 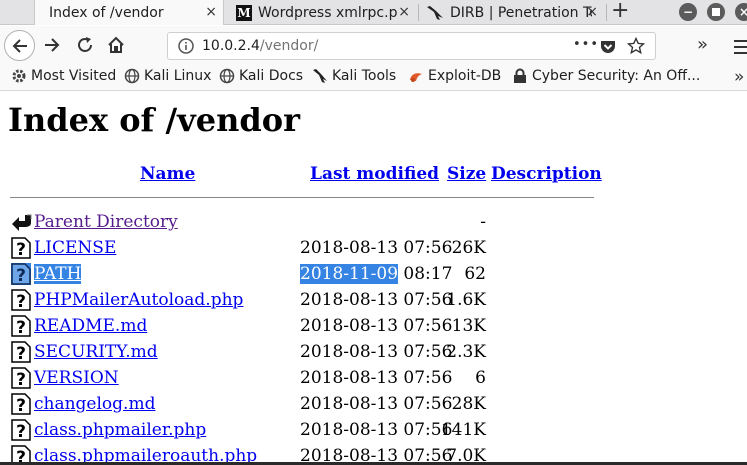 What do you see at coordinates (58, 274) in the screenshot?
I see `row-name-link: PATH` at bounding box center [58, 274].